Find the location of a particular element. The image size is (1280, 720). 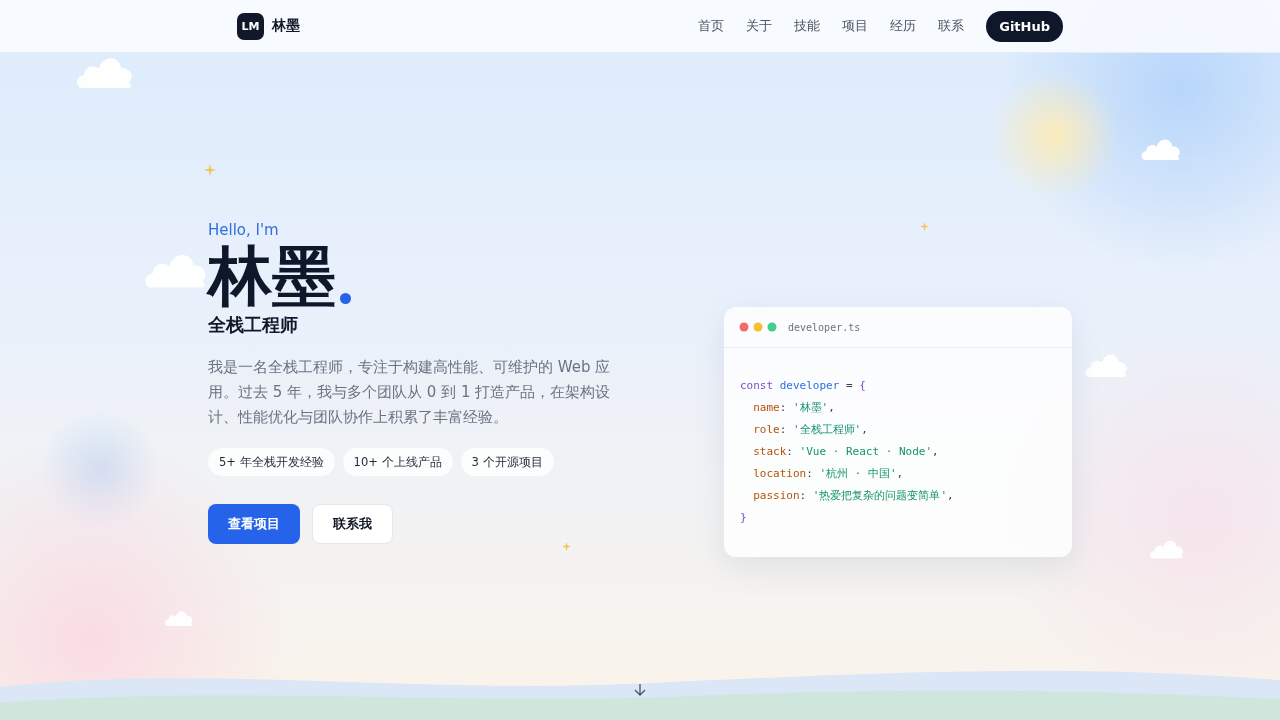

code-line: } is located at coordinates (744, 518).